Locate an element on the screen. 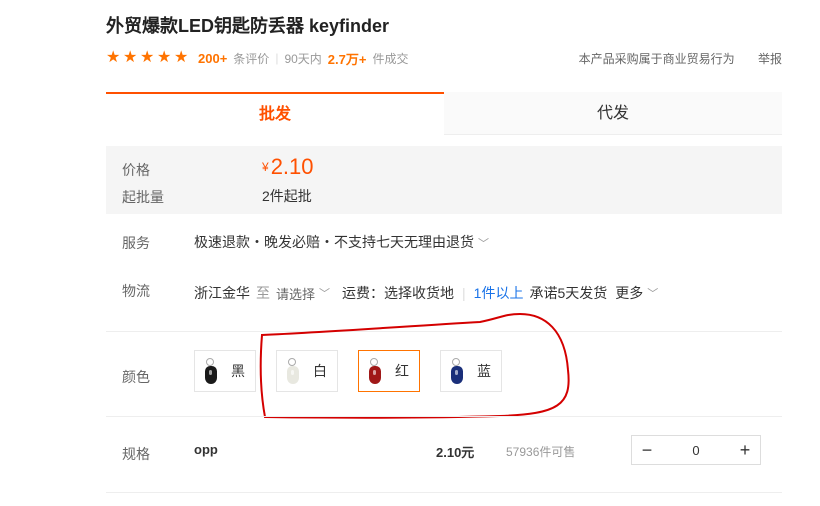 Image resolution: width=820 pixels, height=506 pixels. destination-select: 请选择 is located at coordinates (295, 293).